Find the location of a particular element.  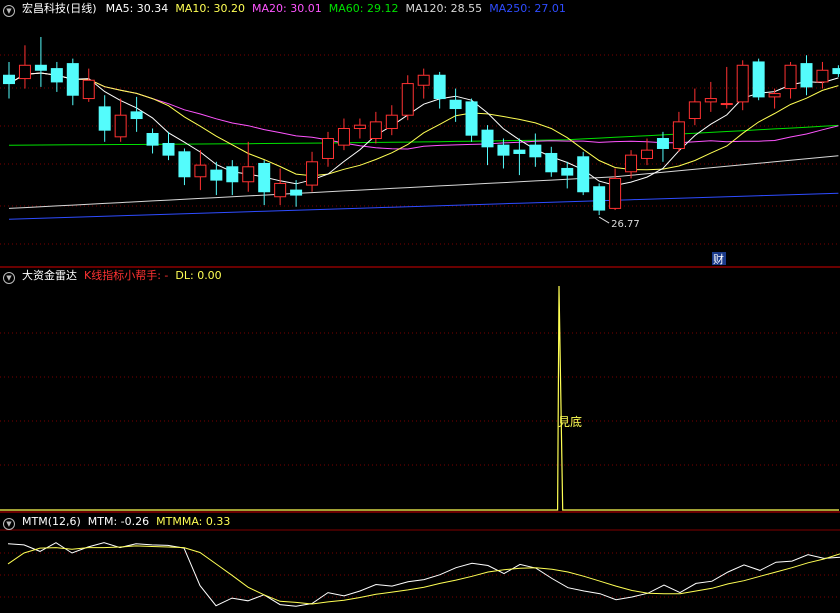

mtm-value: MTM: -0.26 is located at coordinates (118, 521).